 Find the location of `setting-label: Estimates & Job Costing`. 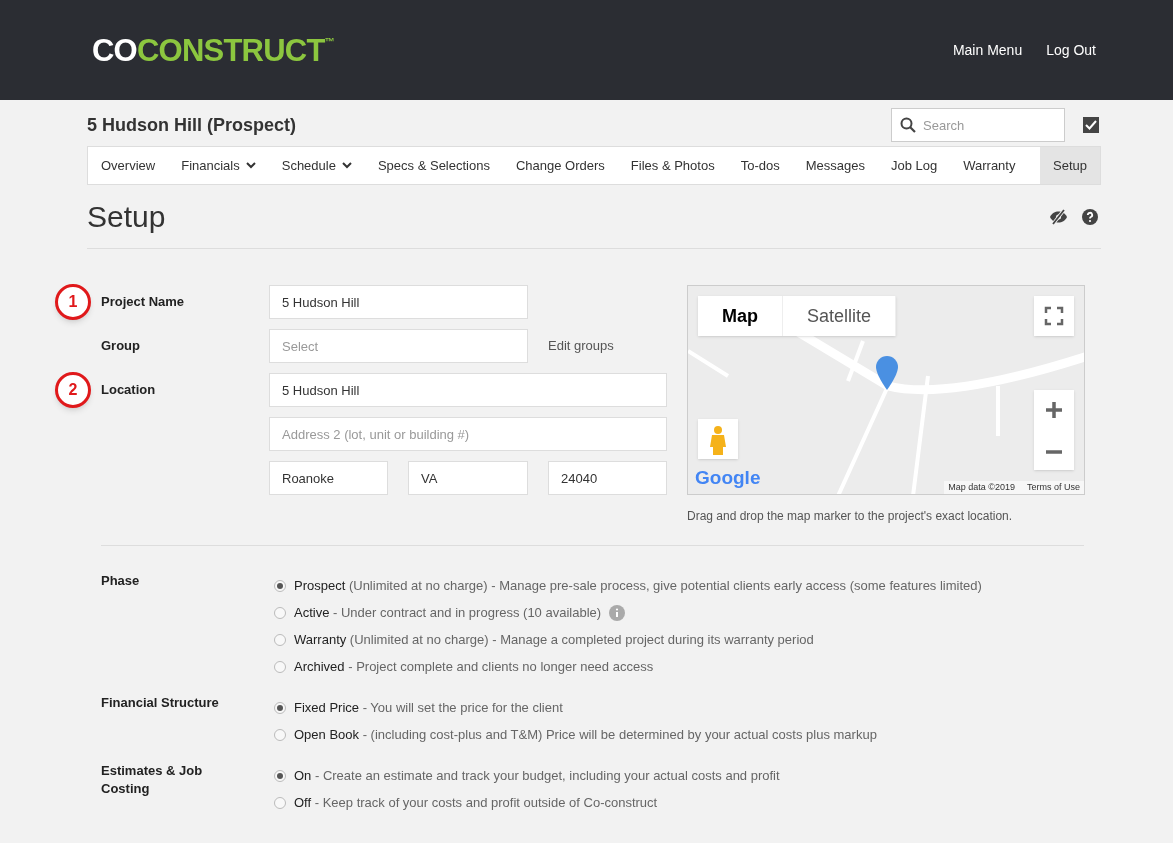

setting-label: Estimates & Job Costing is located at coordinates (152, 780).